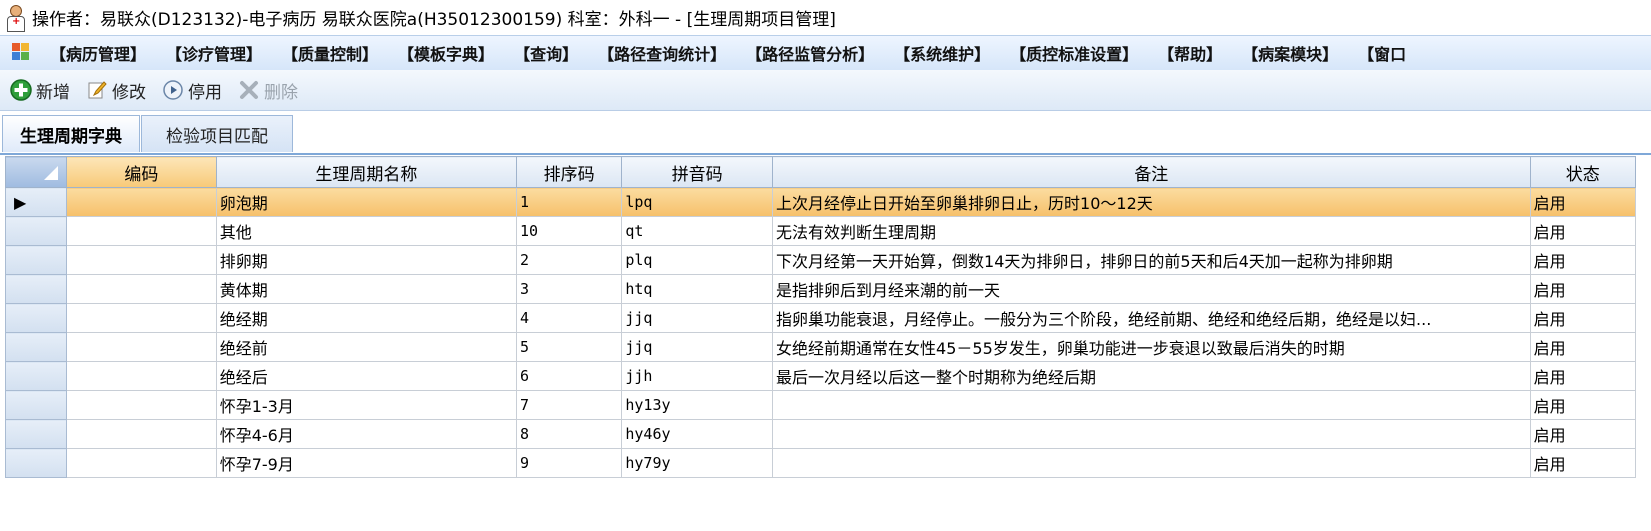  What do you see at coordinates (366, 376) in the screenshot?
I see `cell-name: 绝经后` at bounding box center [366, 376].